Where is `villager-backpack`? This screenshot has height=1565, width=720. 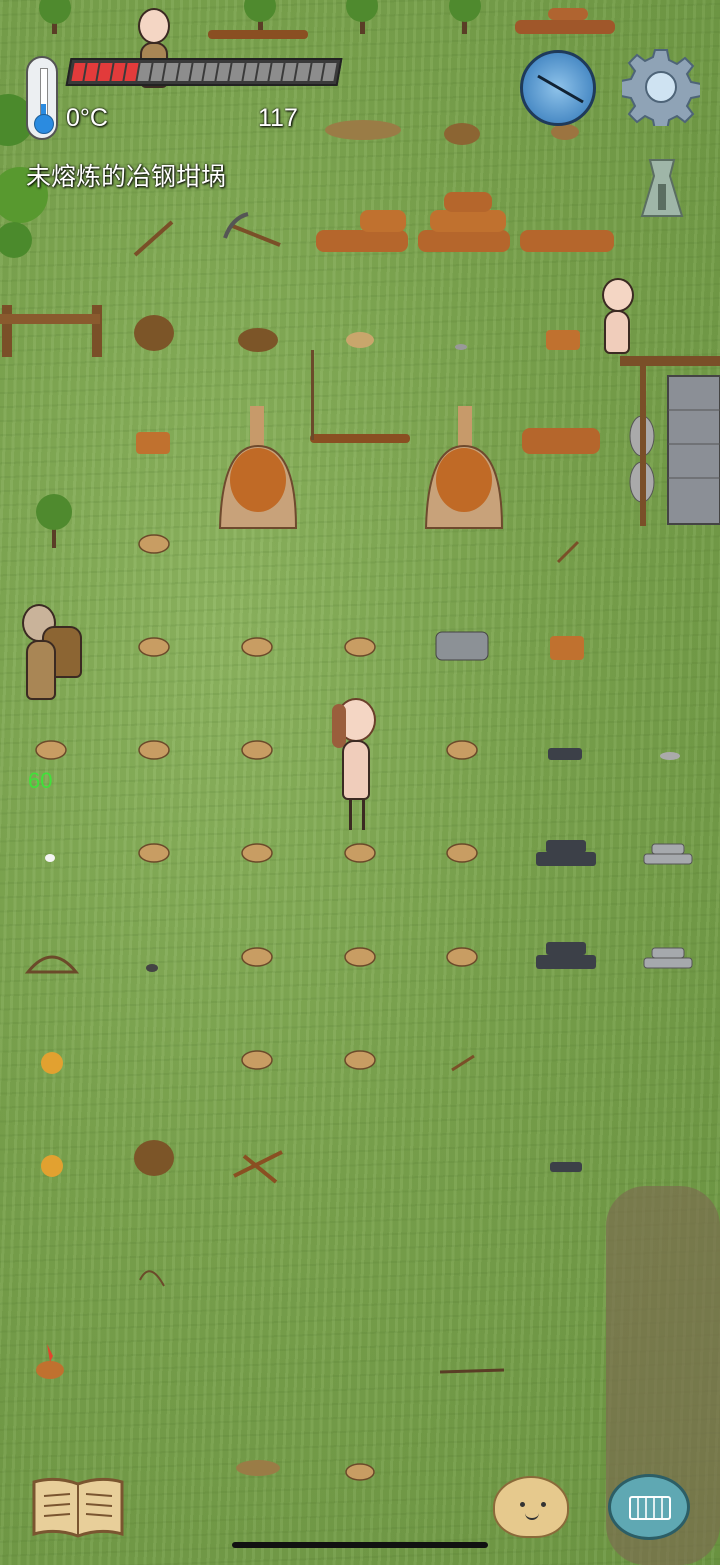
villager-backpack is located at coordinates (53, 666).